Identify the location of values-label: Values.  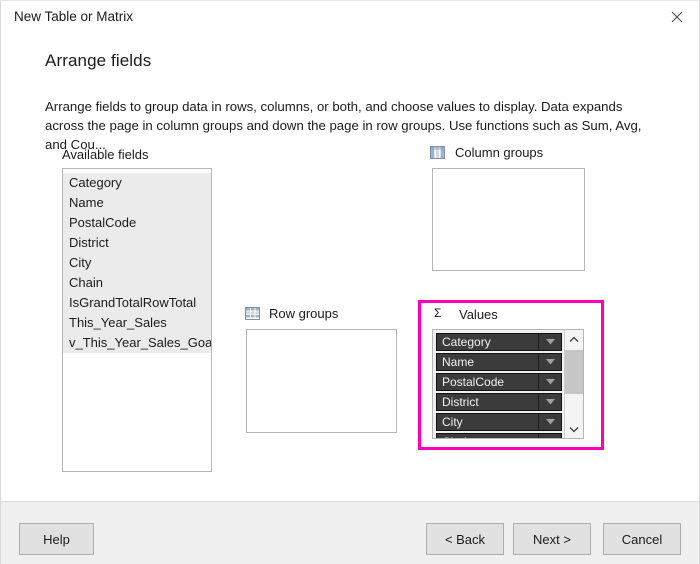
(478, 314).